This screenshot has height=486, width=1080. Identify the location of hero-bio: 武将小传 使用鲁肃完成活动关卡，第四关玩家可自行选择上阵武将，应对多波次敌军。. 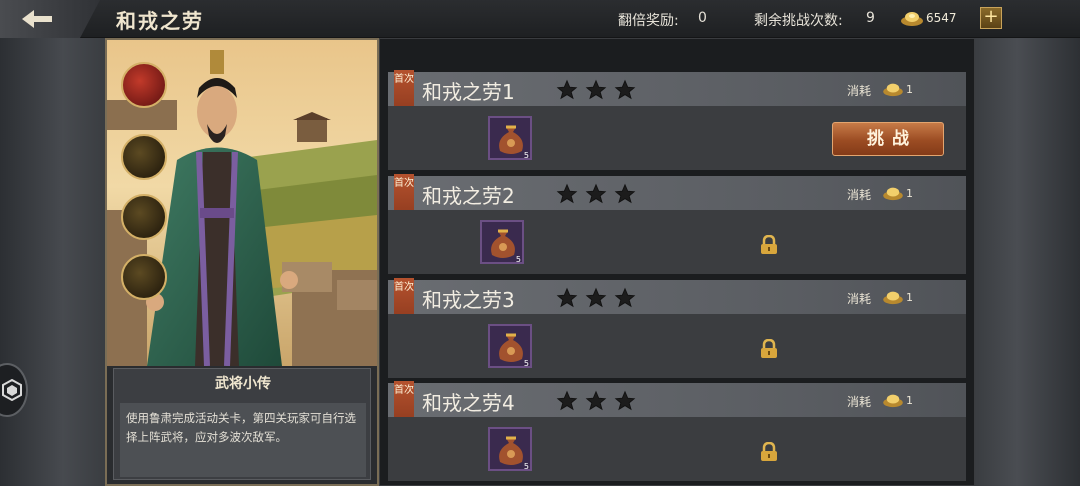
(242, 424).